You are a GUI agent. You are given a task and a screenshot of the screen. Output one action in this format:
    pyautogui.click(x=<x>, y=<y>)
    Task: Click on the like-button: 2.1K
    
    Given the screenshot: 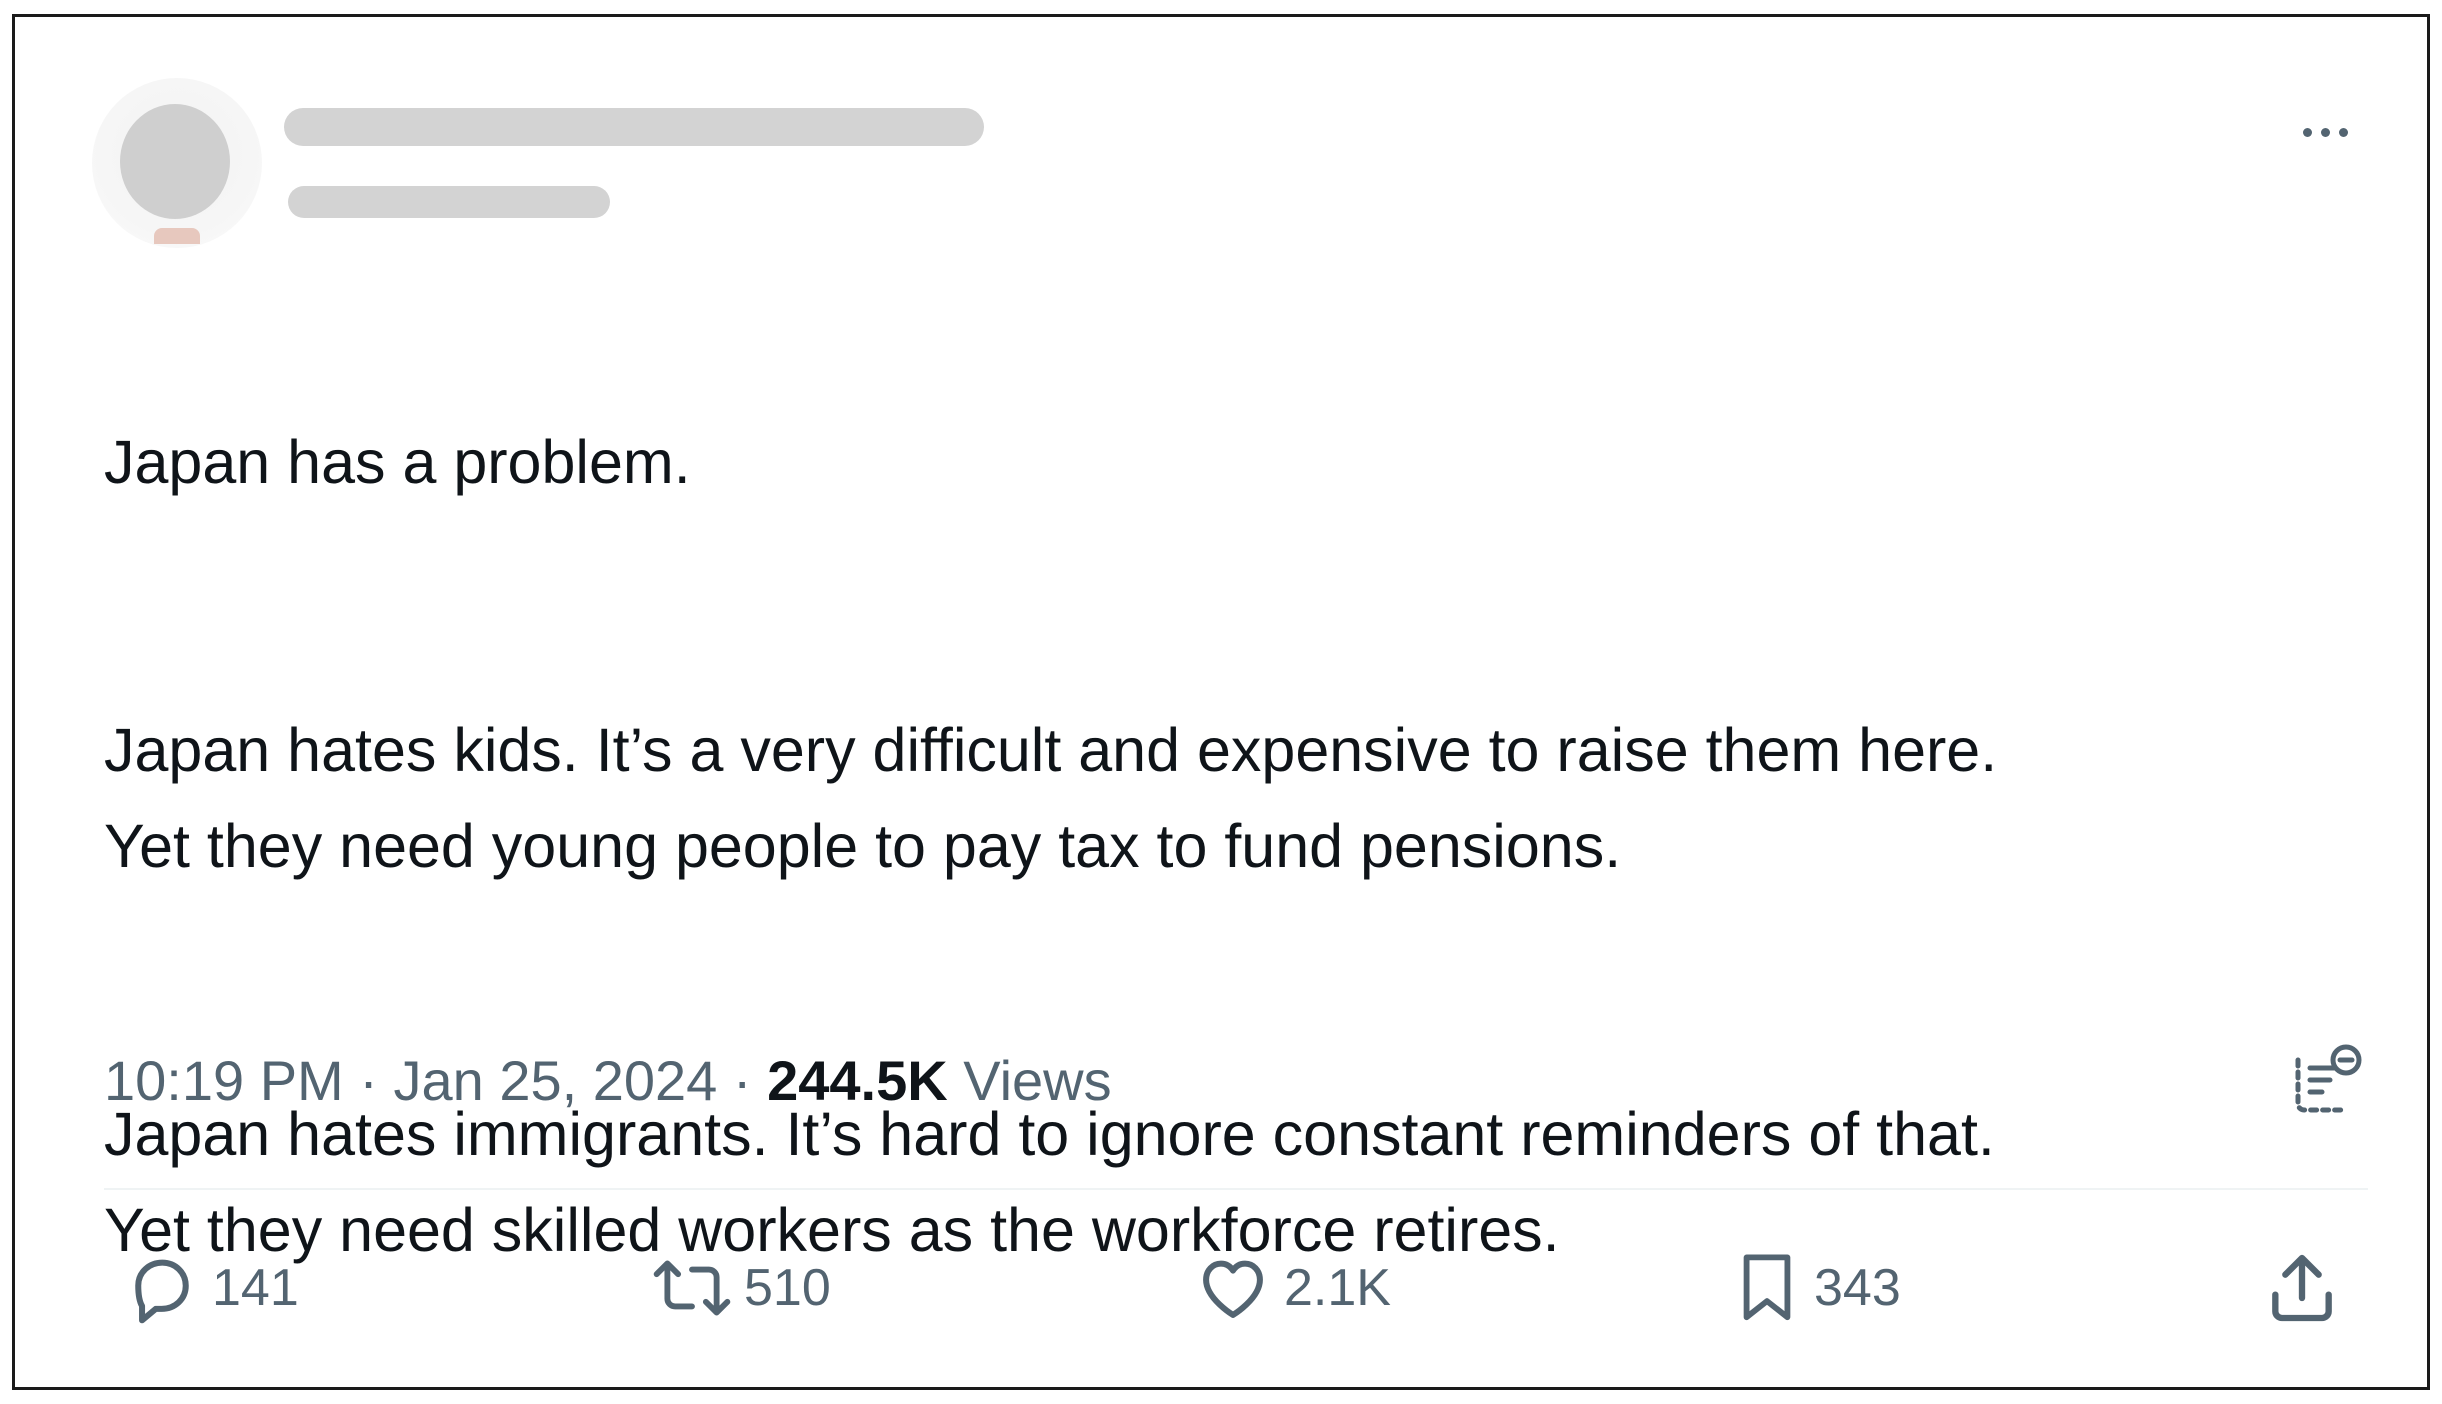 What is the action you would take?
    pyautogui.click(x=1292, y=1288)
    